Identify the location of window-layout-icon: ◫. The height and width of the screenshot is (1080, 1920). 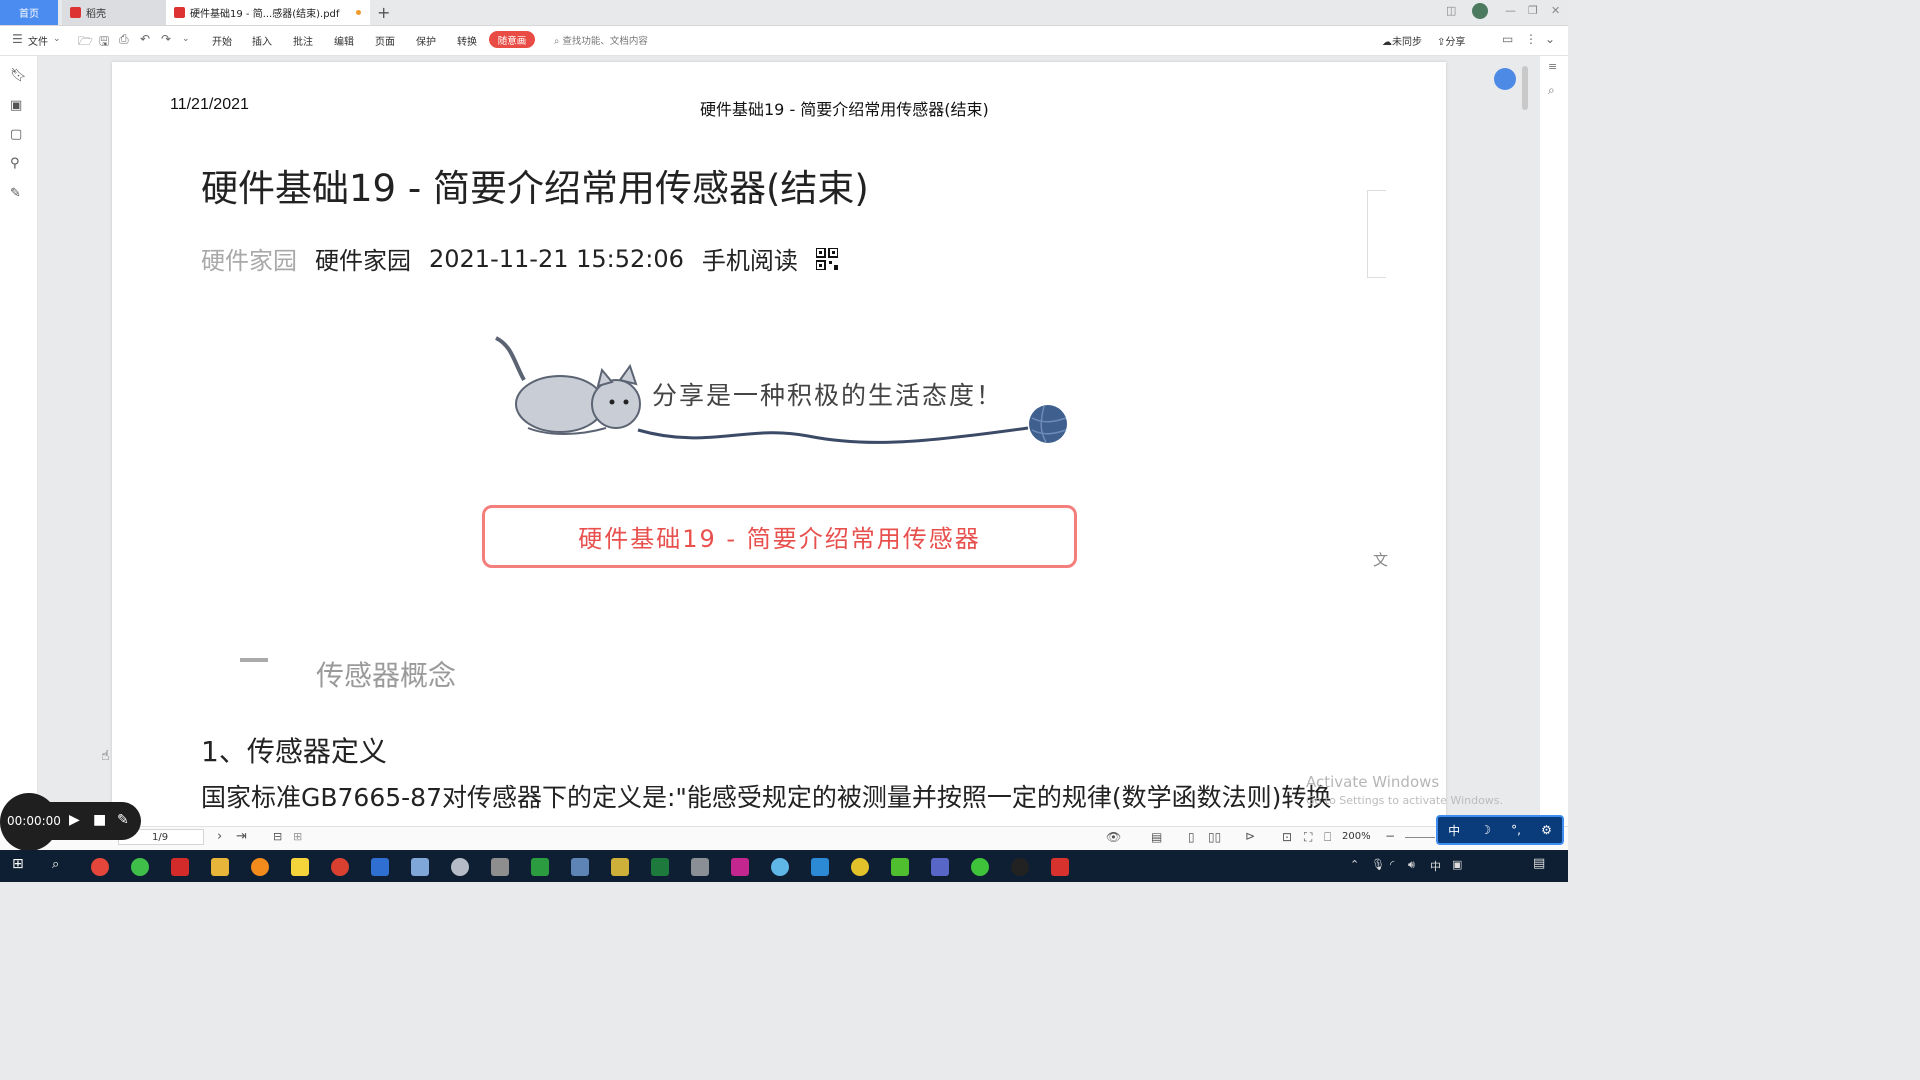
(1451, 10).